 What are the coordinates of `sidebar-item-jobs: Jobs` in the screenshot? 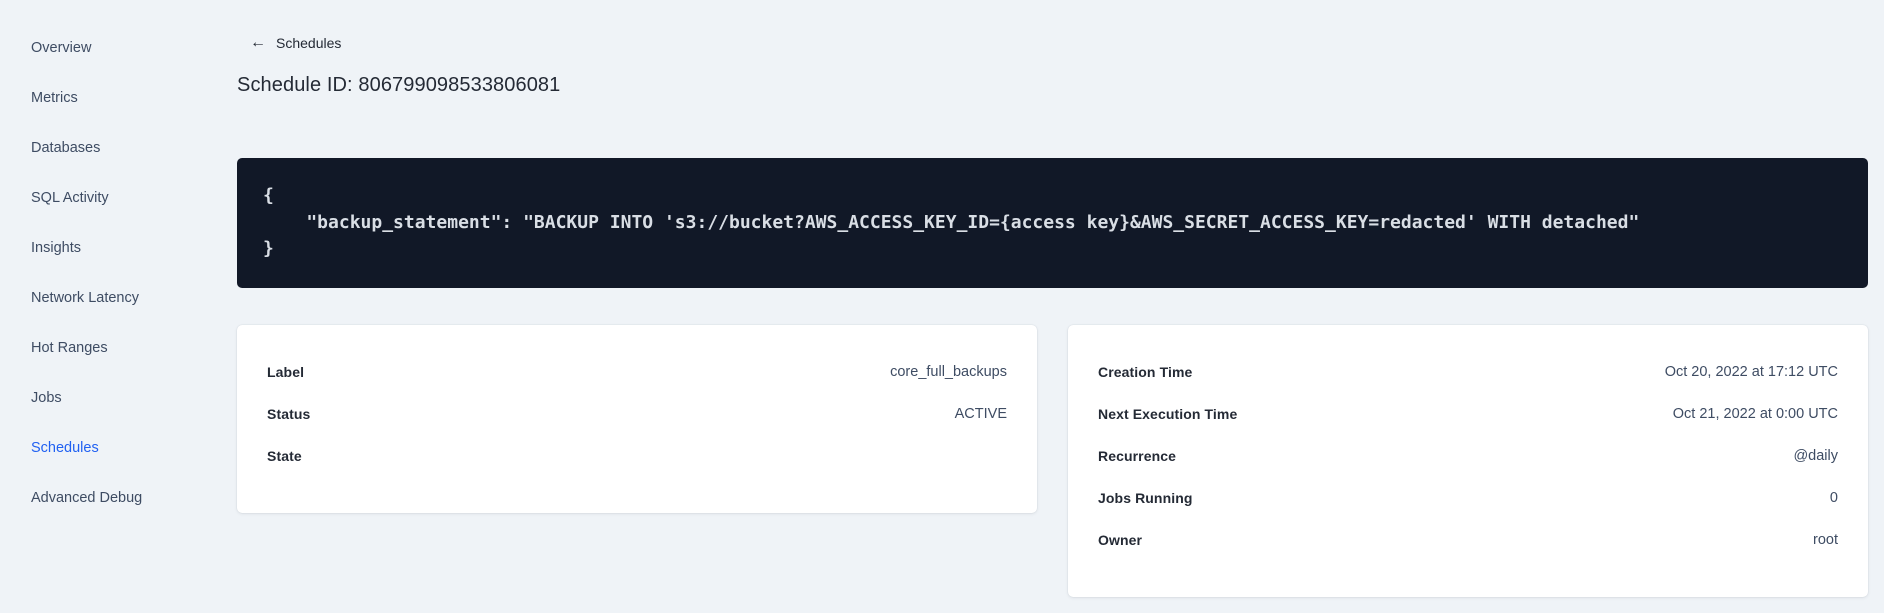 It's located at (118, 398).